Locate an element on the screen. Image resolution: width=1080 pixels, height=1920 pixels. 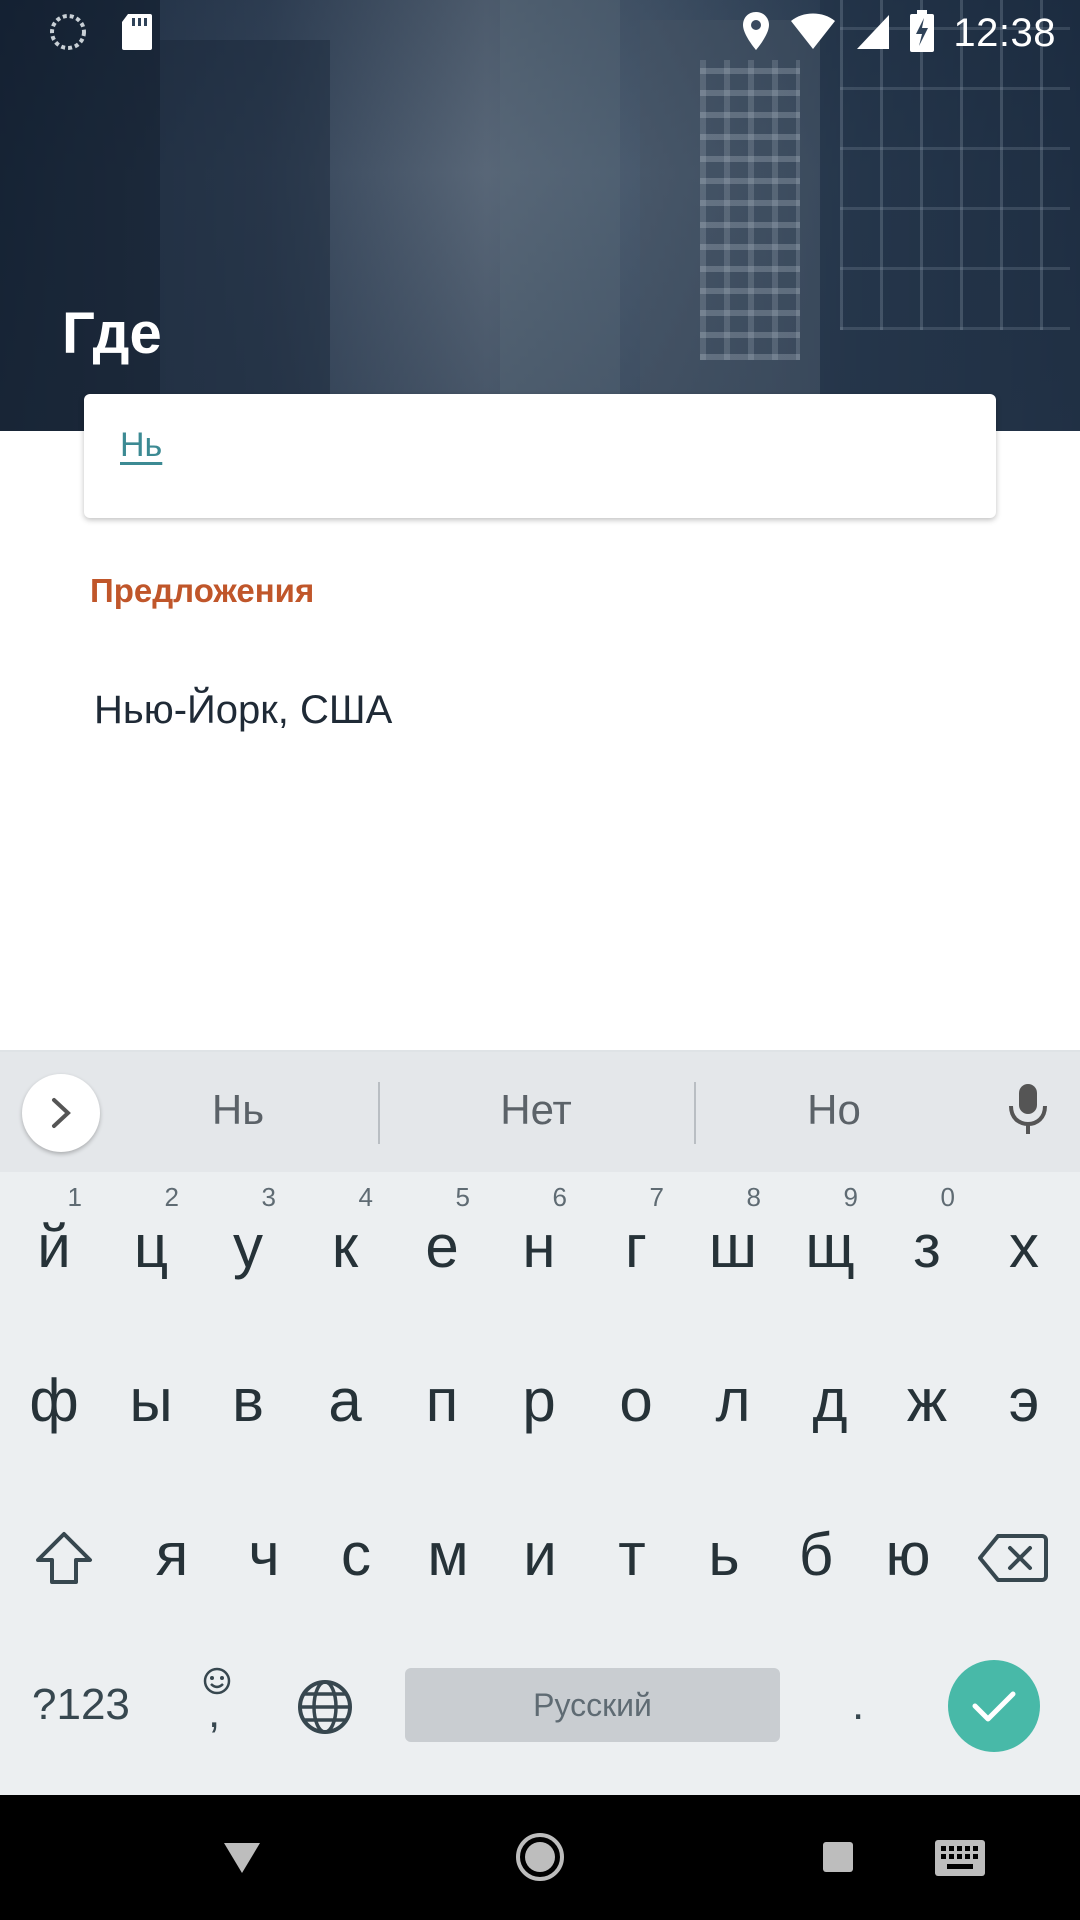
key: с is located at coordinates (356, 1555).